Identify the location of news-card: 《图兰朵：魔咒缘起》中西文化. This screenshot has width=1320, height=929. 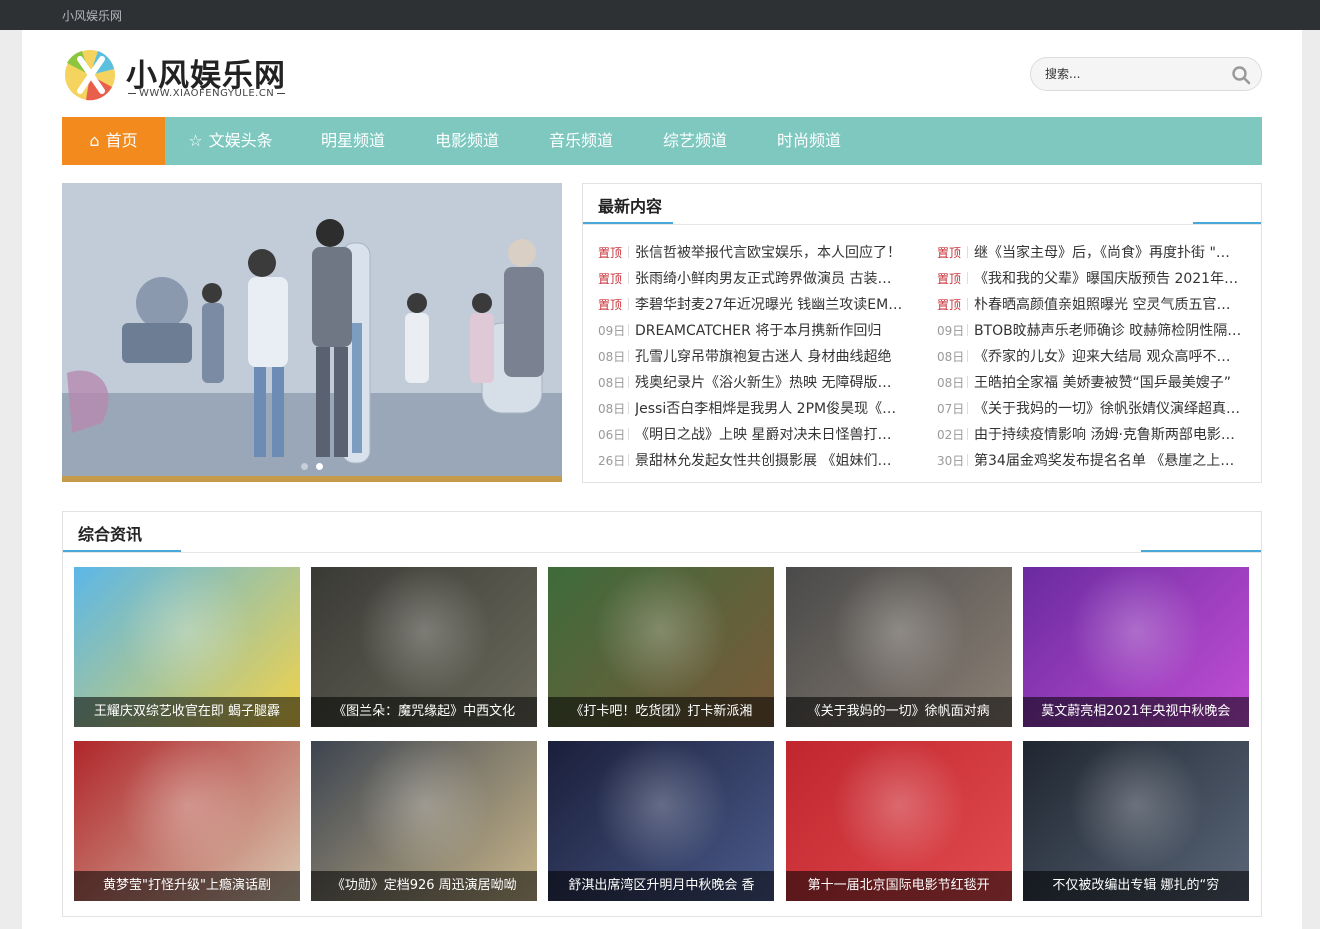
(424, 647).